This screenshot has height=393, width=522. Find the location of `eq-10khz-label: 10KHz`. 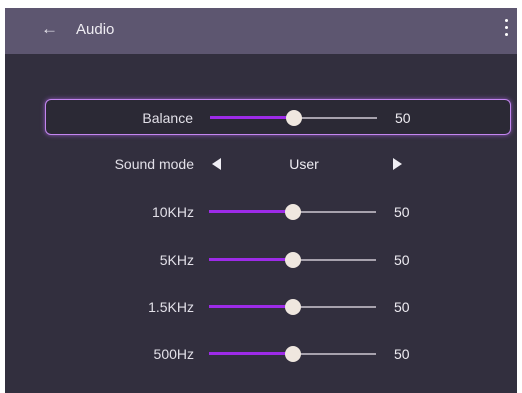

eq-10khz-label: 10KHz is located at coordinates (172, 212).